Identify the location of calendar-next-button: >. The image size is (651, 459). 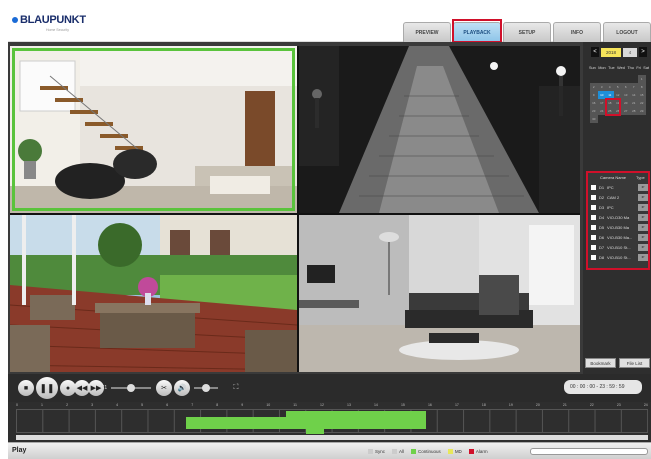
(643, 52).